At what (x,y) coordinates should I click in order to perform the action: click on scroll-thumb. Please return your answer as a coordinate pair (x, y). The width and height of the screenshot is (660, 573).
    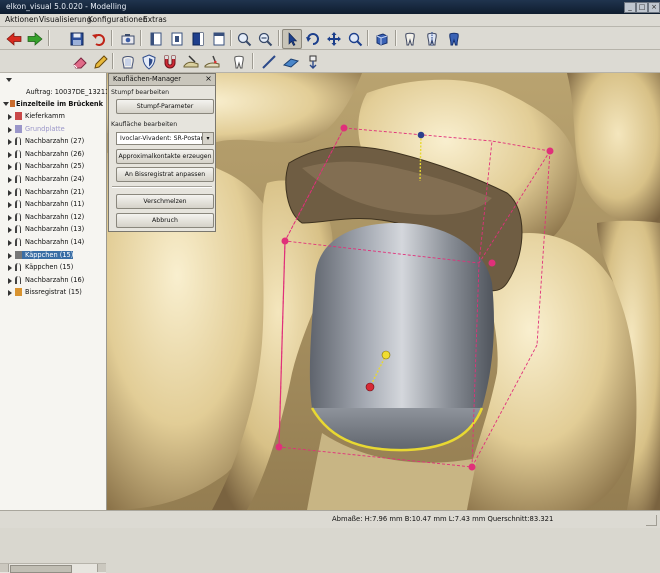
    Looking at the image, I should click on (41, 569).